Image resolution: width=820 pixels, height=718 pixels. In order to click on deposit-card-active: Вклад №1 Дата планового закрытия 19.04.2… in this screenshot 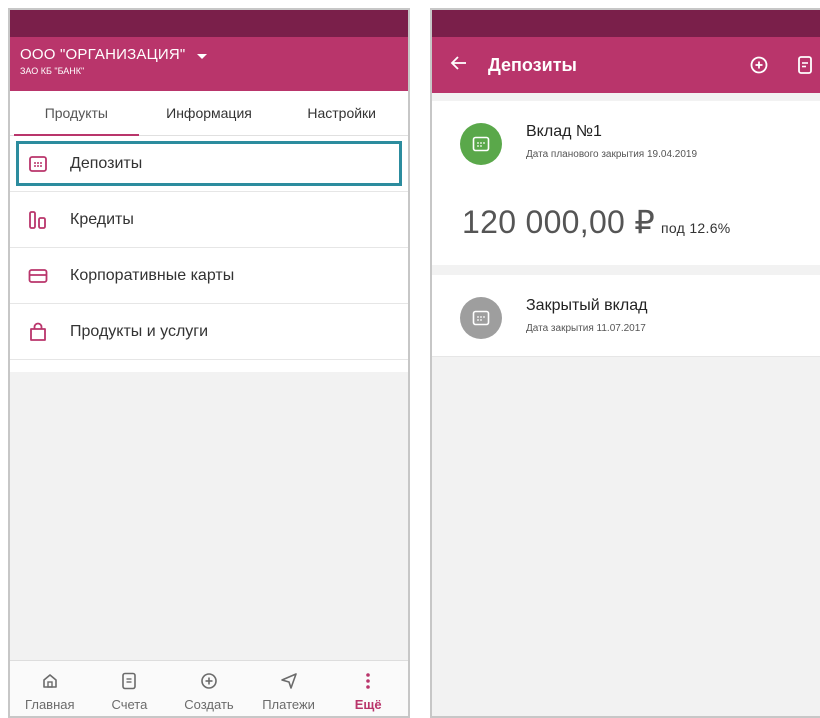, I will do `click(626, 183)`.